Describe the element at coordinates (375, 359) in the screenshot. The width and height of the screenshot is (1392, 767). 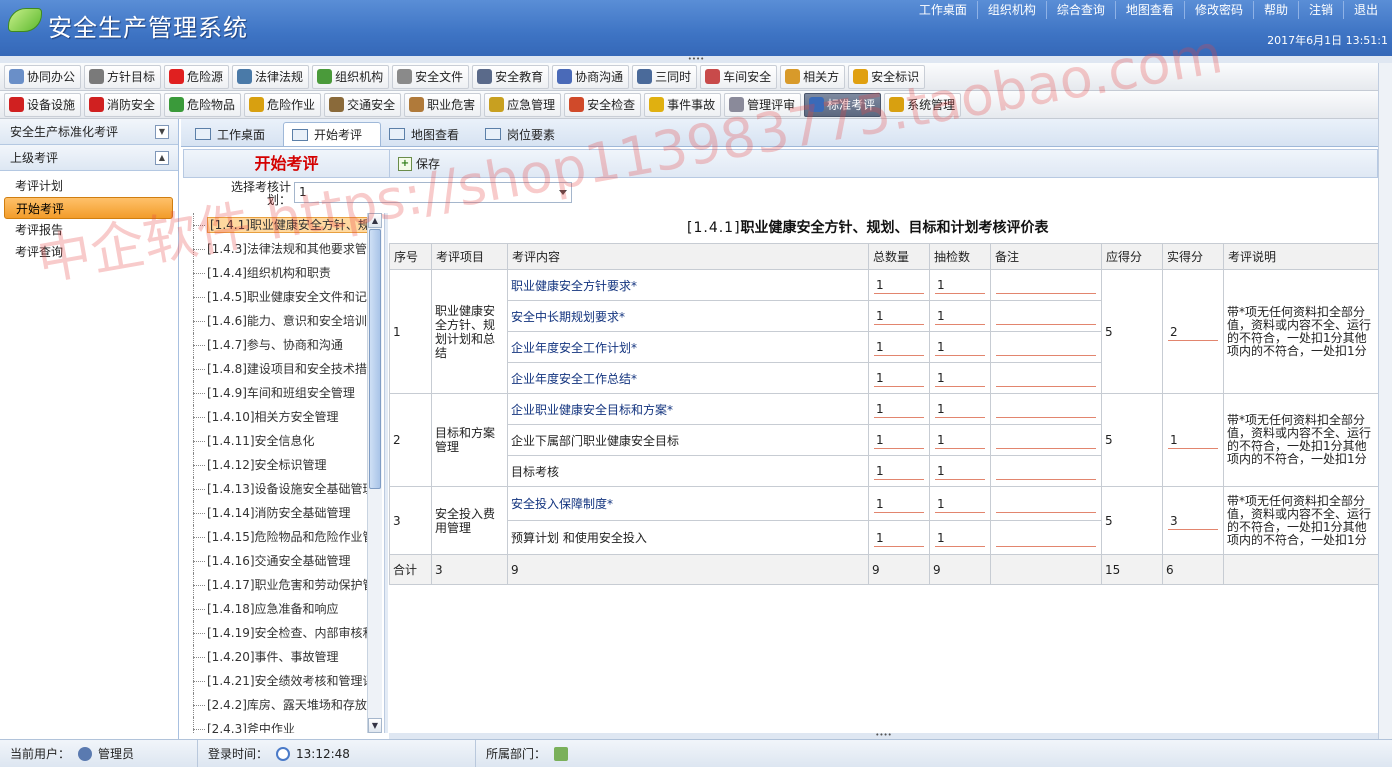
I see `scroll-thumb` at that location.